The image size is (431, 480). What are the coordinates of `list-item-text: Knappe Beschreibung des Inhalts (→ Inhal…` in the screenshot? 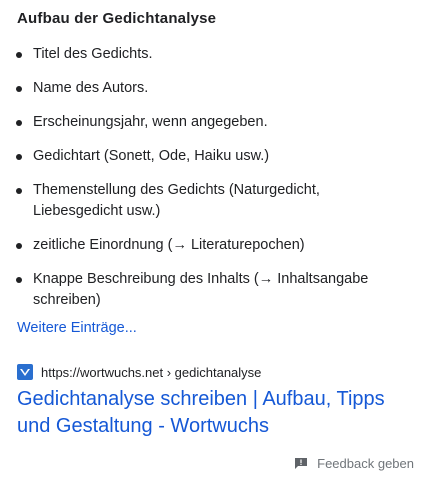 It's located at (201, 289).